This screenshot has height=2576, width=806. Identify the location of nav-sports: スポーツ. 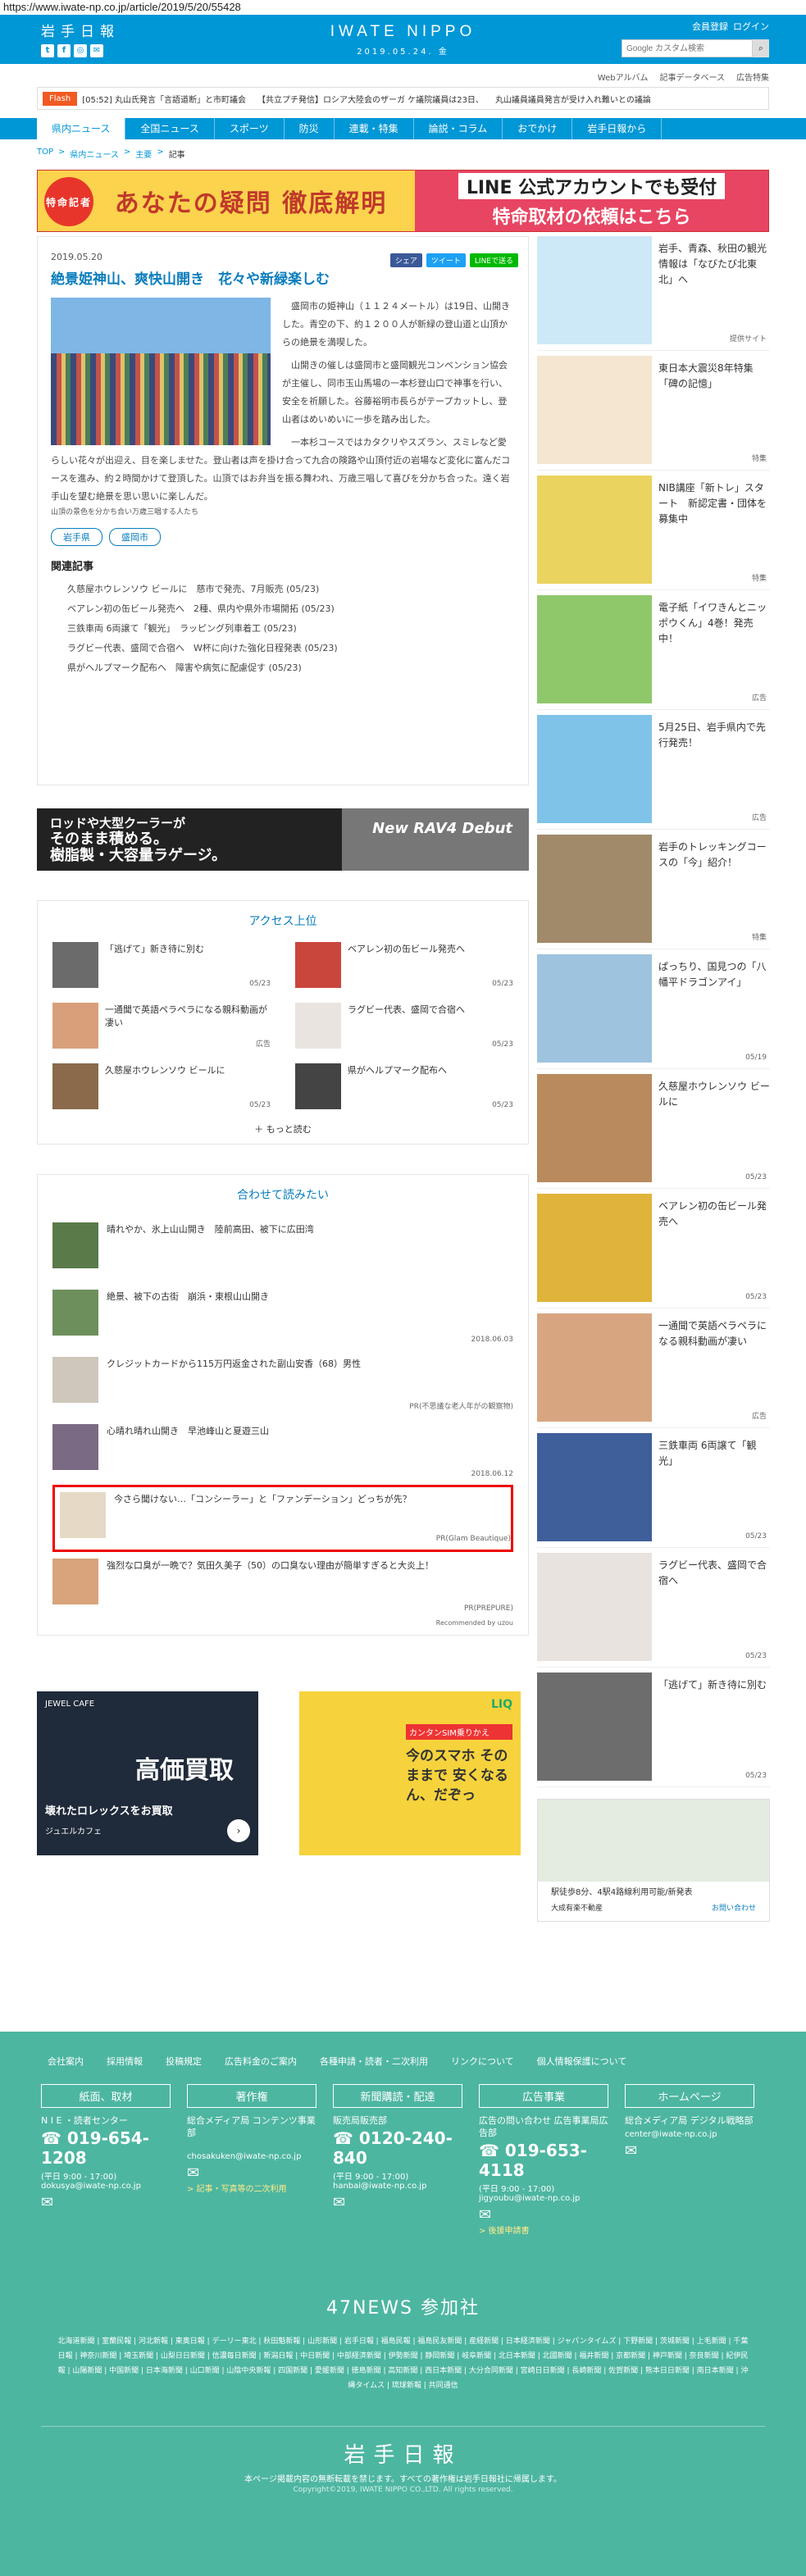
(250, 128).